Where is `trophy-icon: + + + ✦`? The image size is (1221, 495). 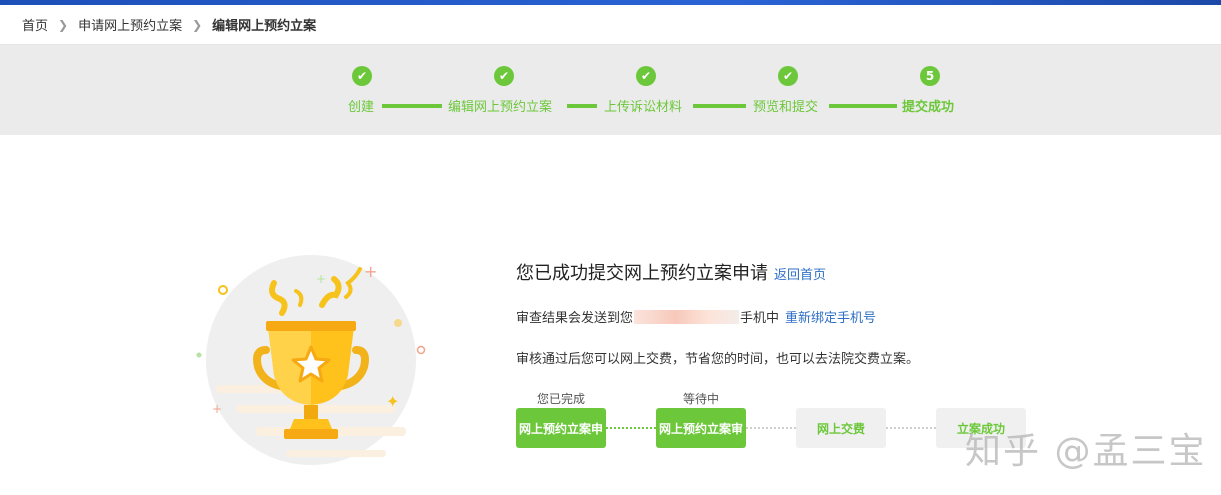
trophy-icon: + + + ✦ is located at coordinates (311, 359).